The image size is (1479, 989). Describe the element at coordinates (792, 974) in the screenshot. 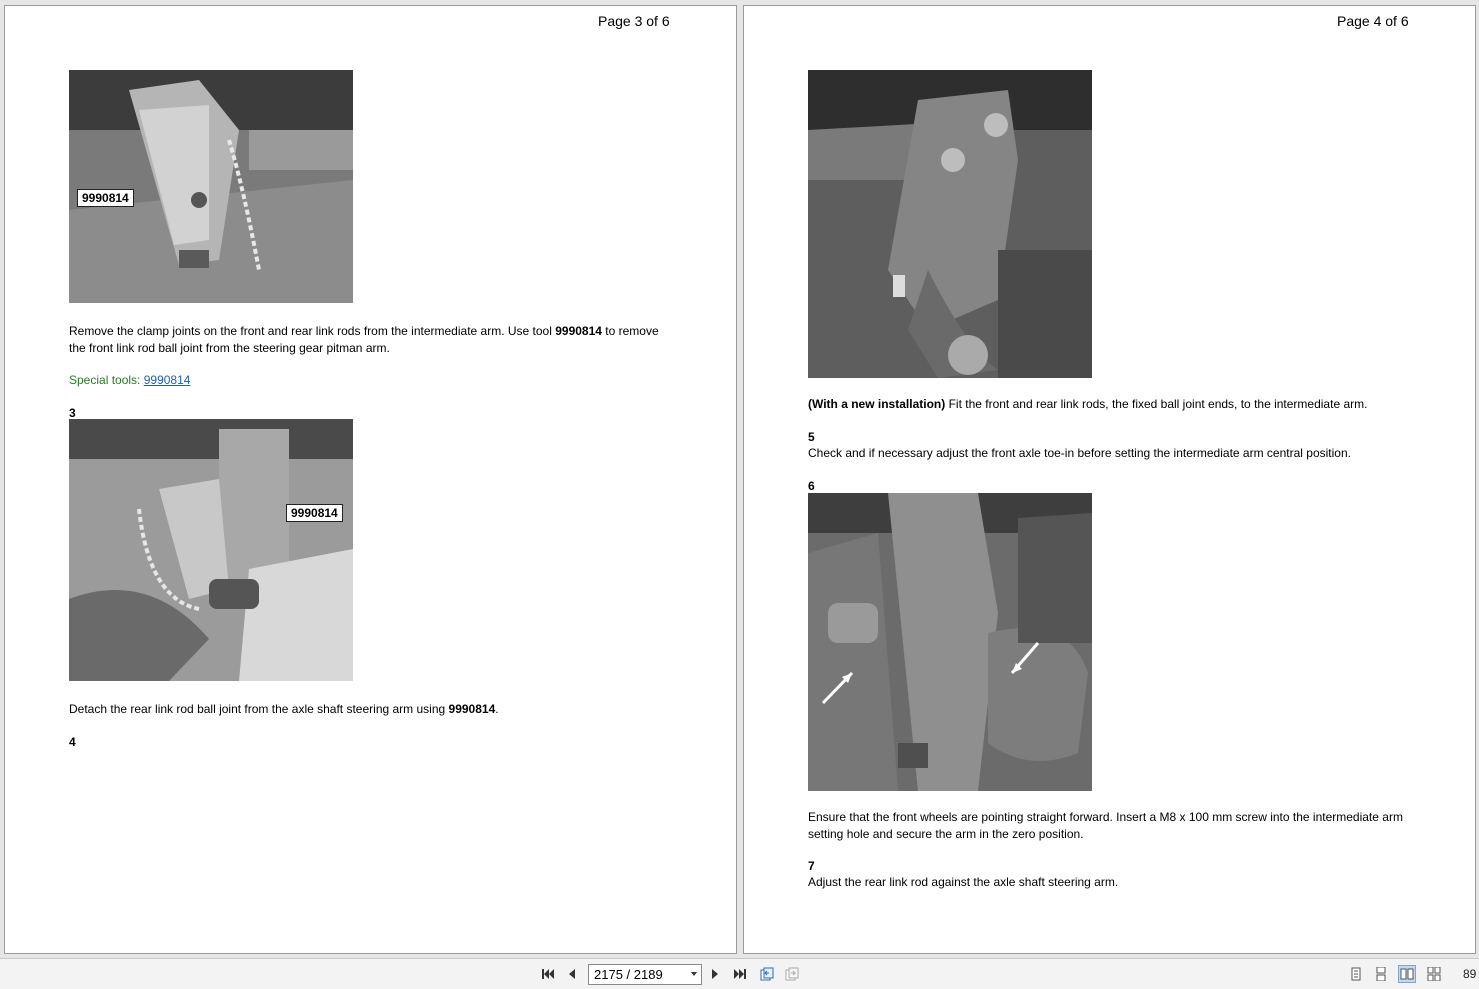

I see `next-view-icon` at that location.